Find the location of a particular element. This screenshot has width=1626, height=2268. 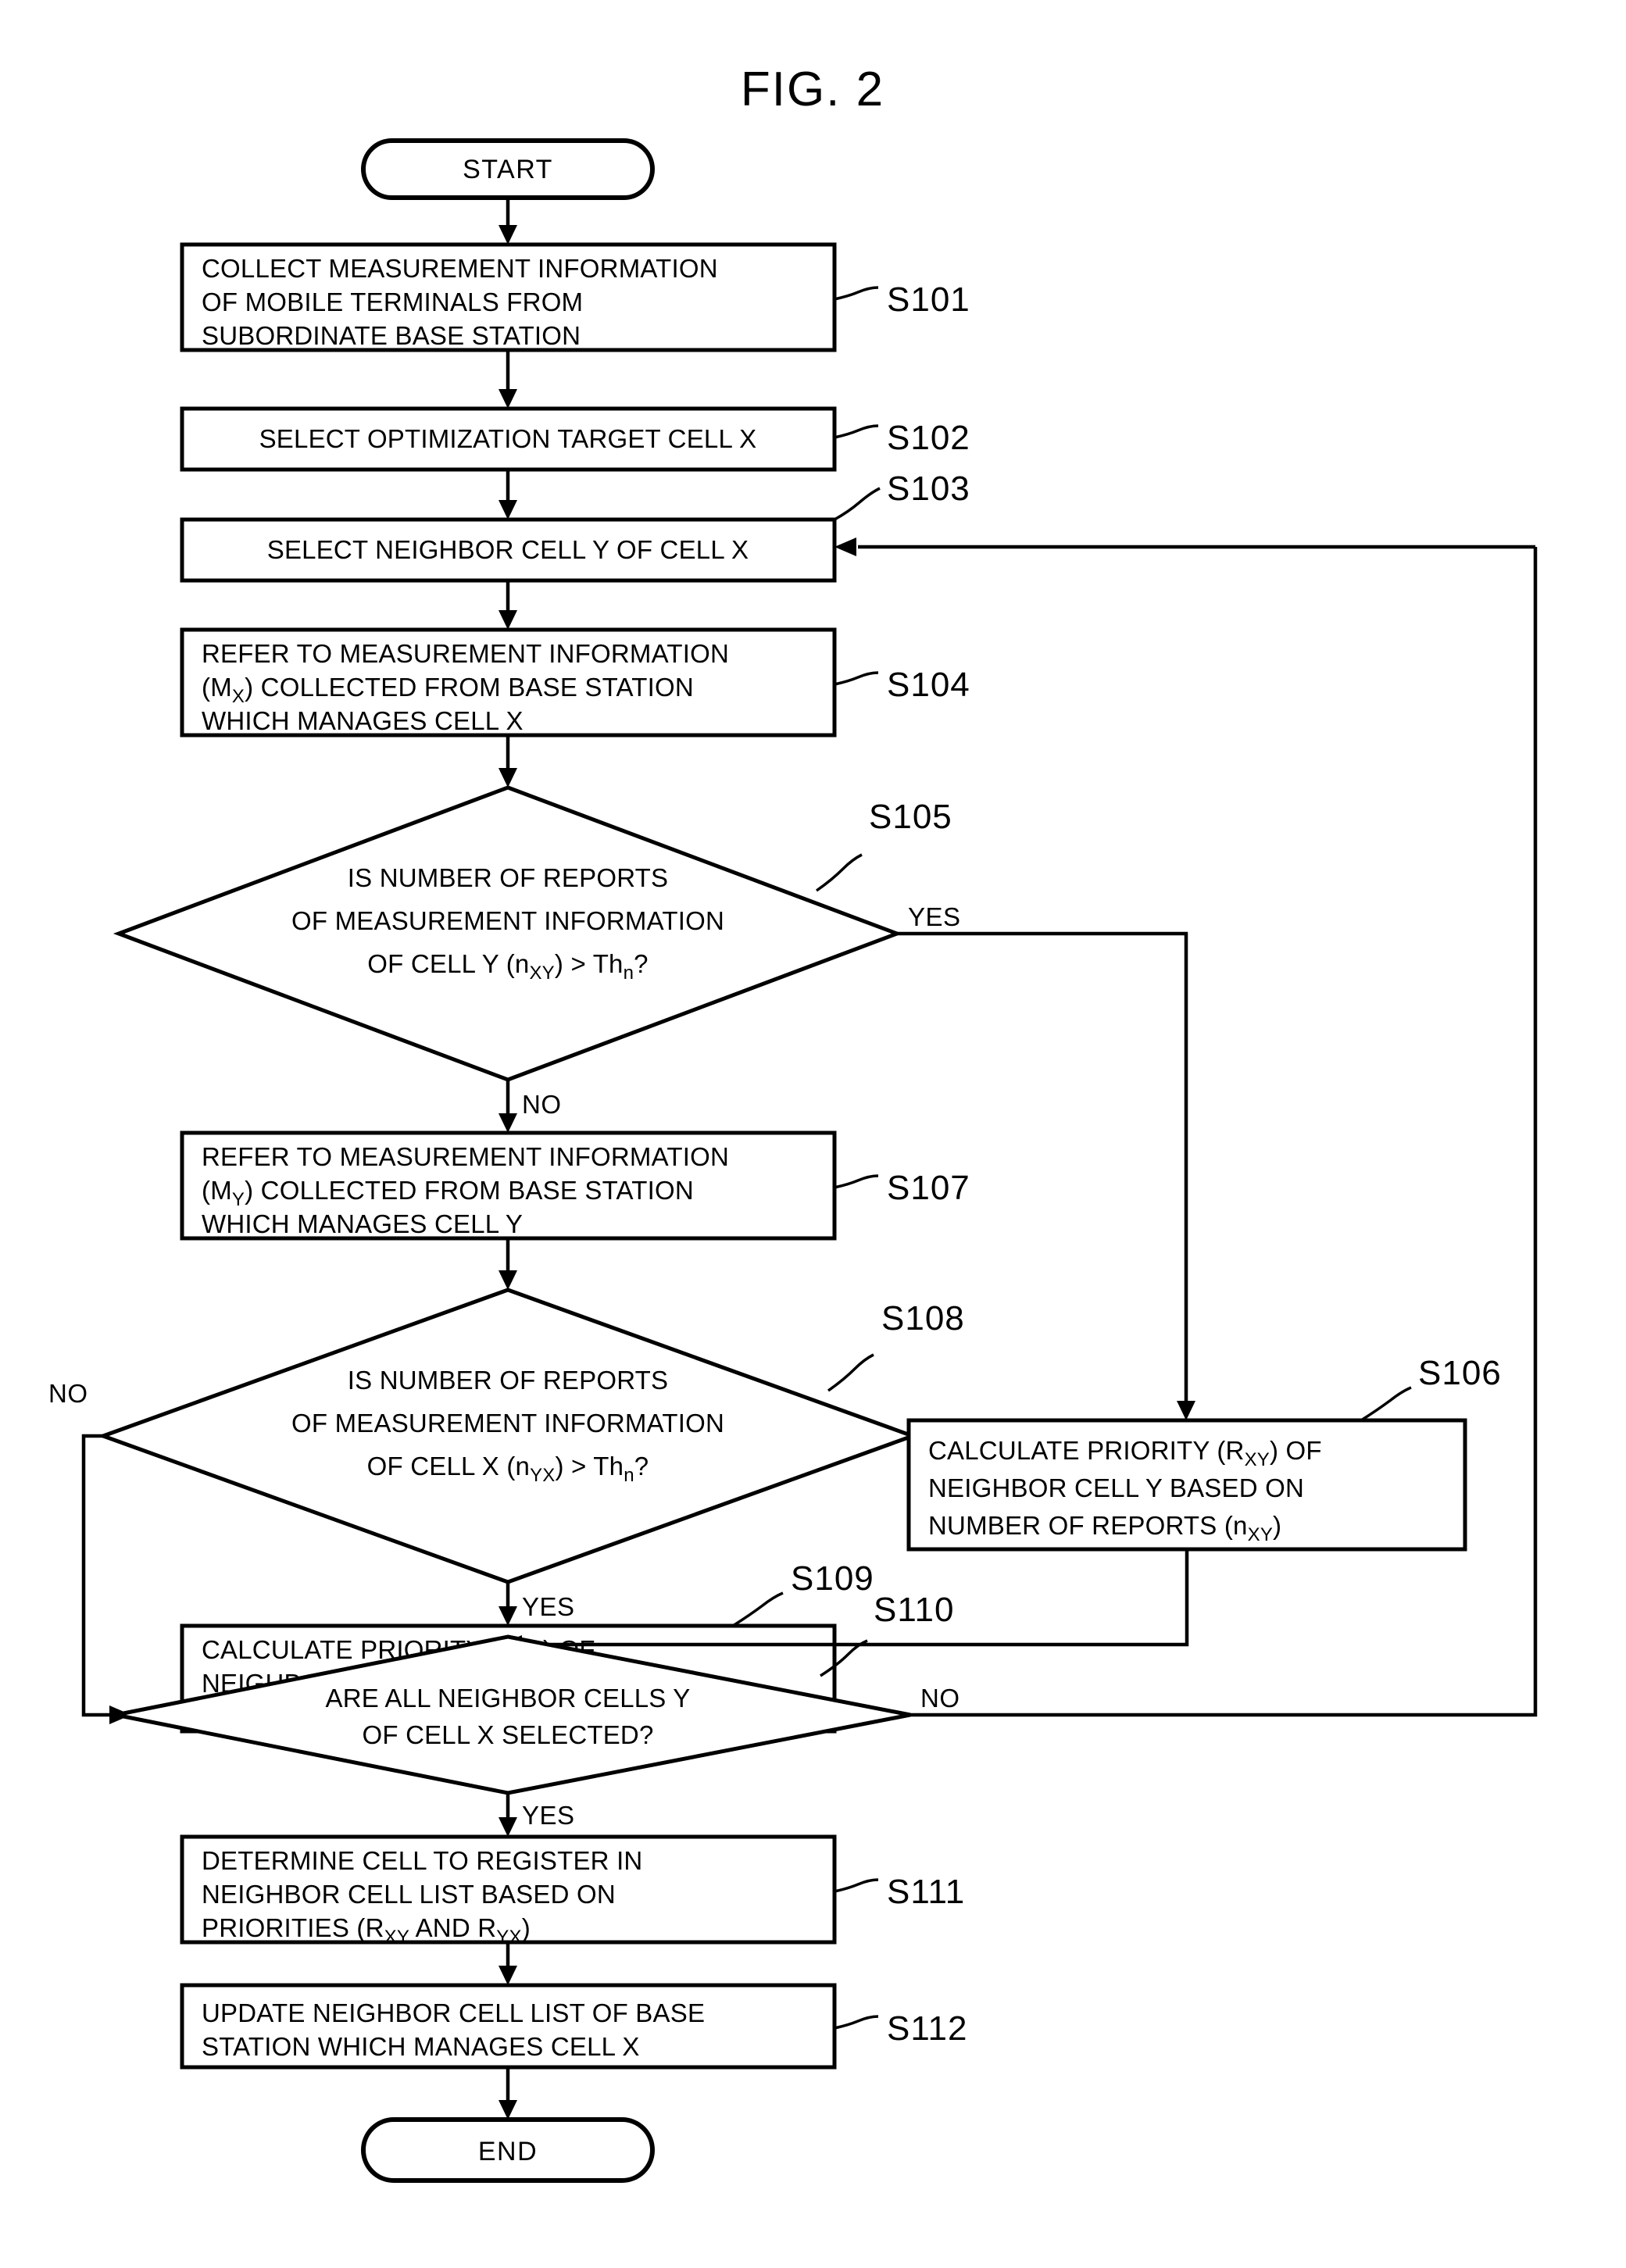

arrowhead-s102-to-s103 is located at coordinates (508, 510).